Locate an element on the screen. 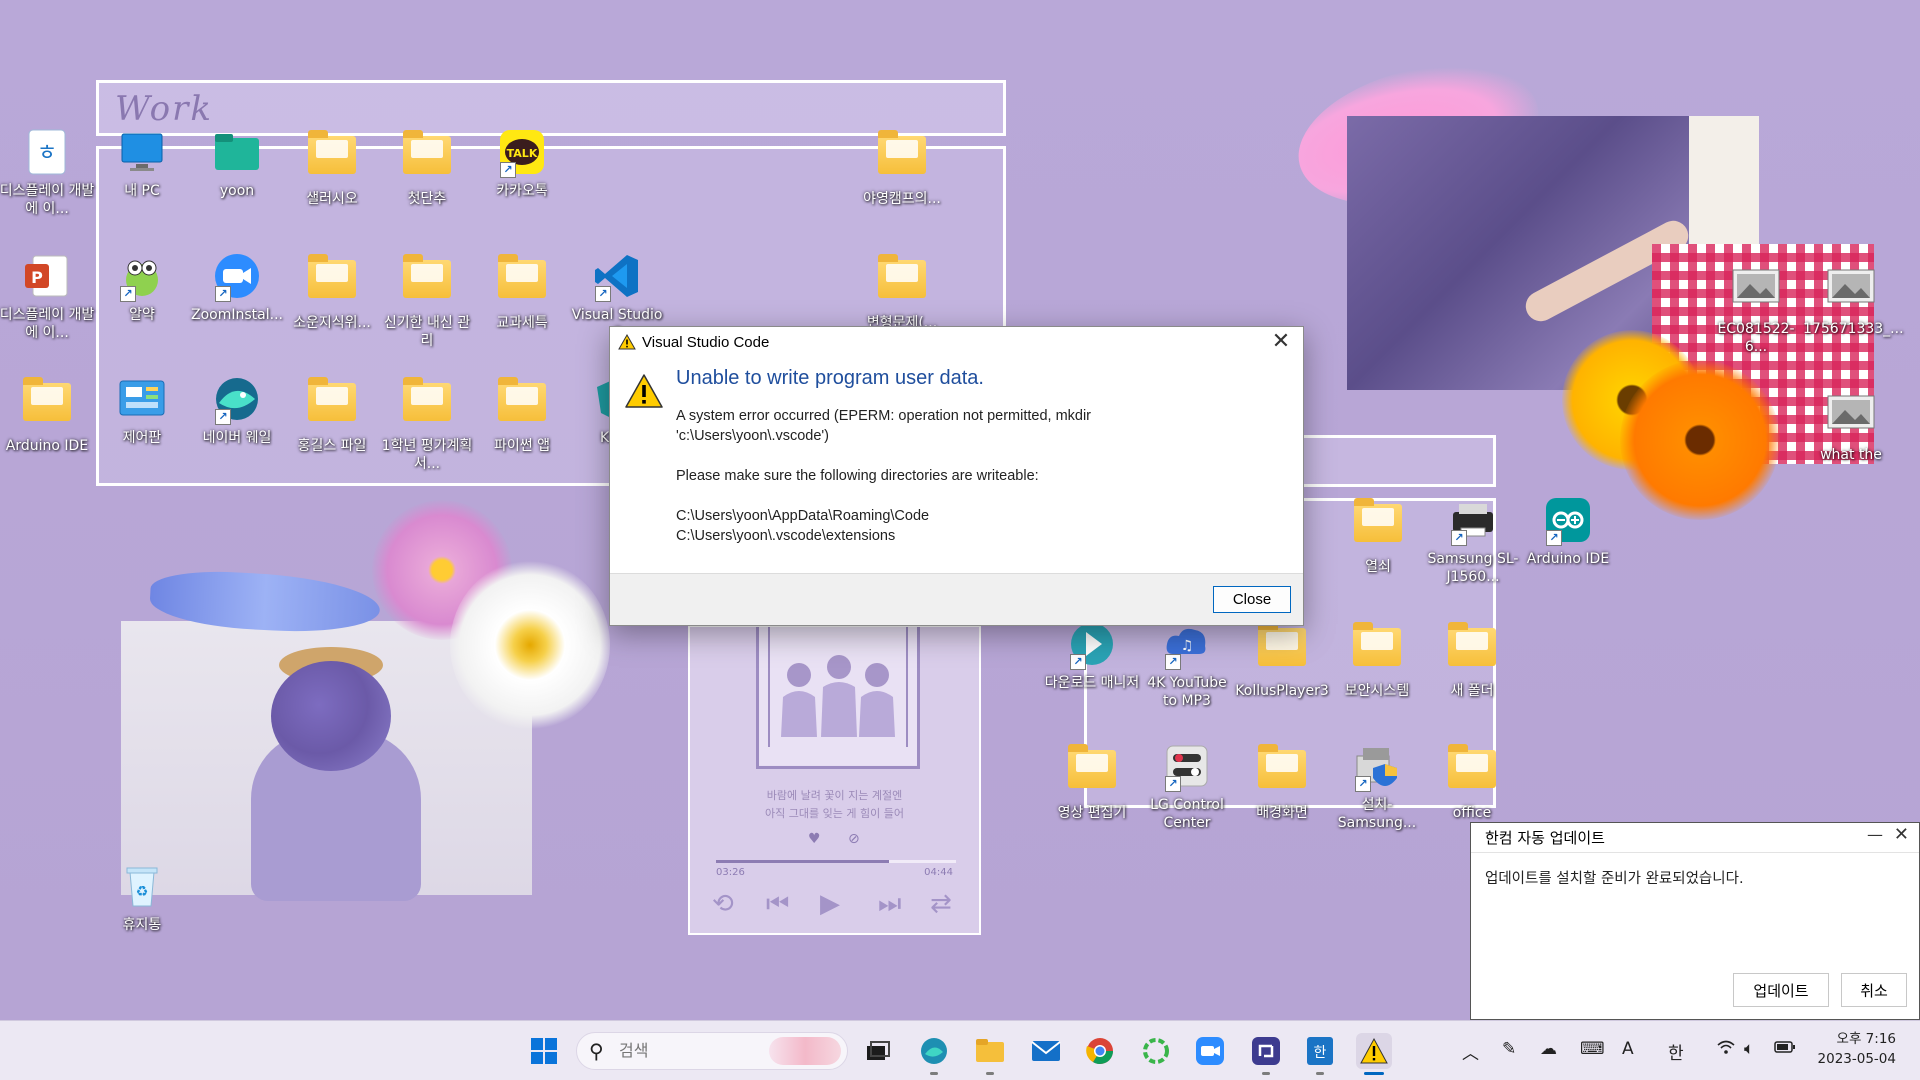  desktop-icon-homework: 교과세특 is located at coordinates (522, 292).